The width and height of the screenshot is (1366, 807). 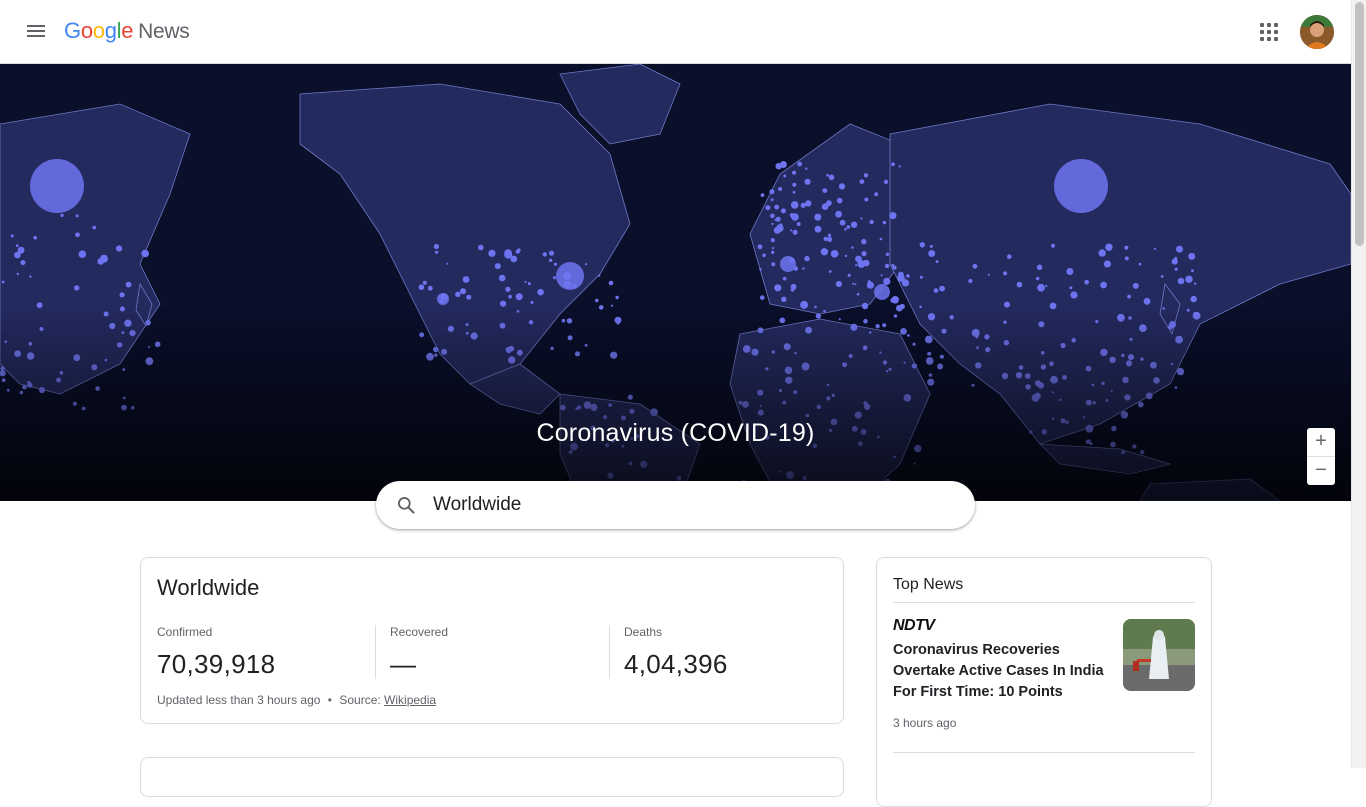 I want to click on updated-text: Updated less than 3 hours ago, so click(x=239, y=700).